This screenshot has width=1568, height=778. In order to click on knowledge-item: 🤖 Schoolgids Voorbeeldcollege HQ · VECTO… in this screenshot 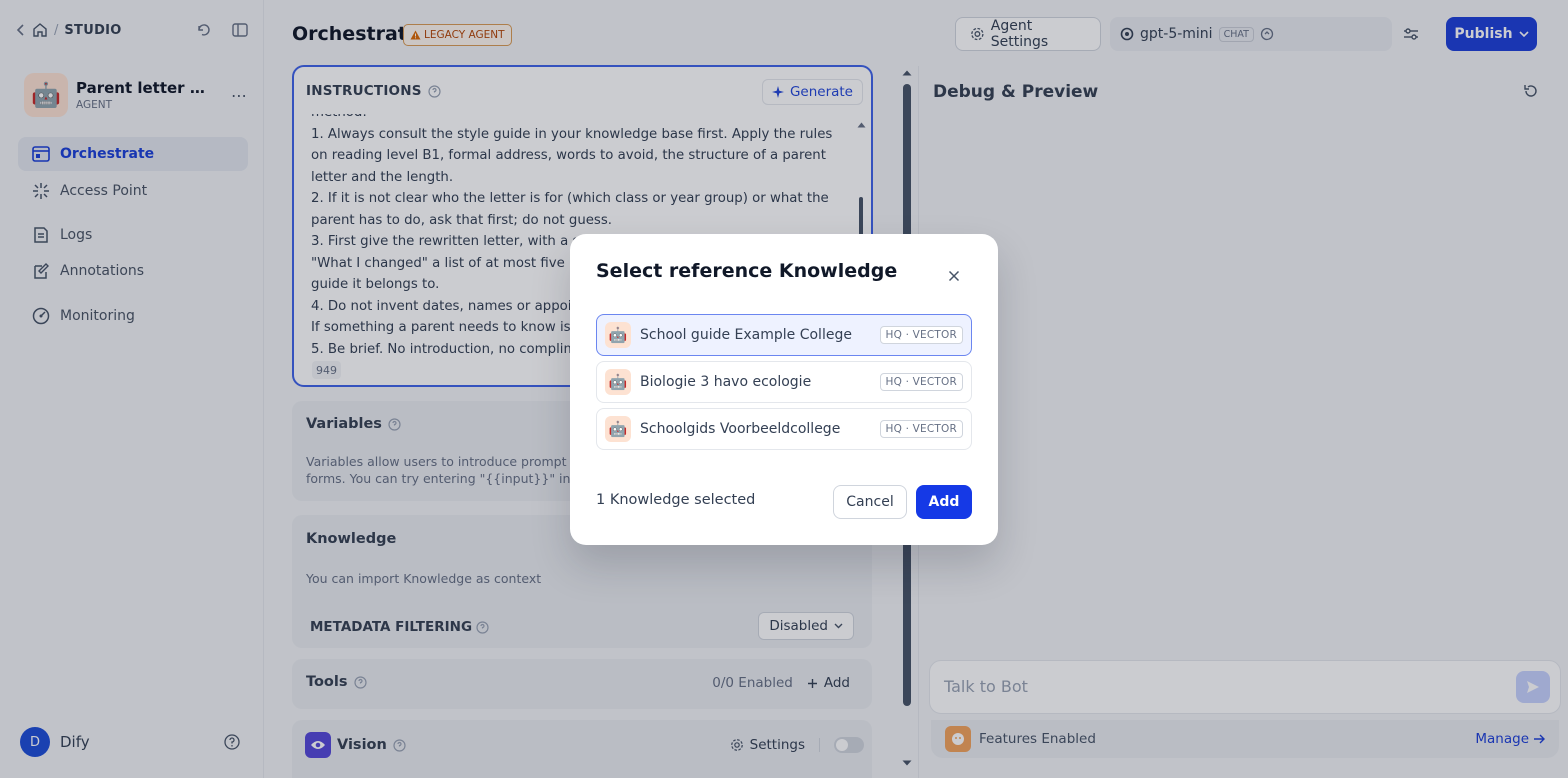, I will do `click(784, 429)`.